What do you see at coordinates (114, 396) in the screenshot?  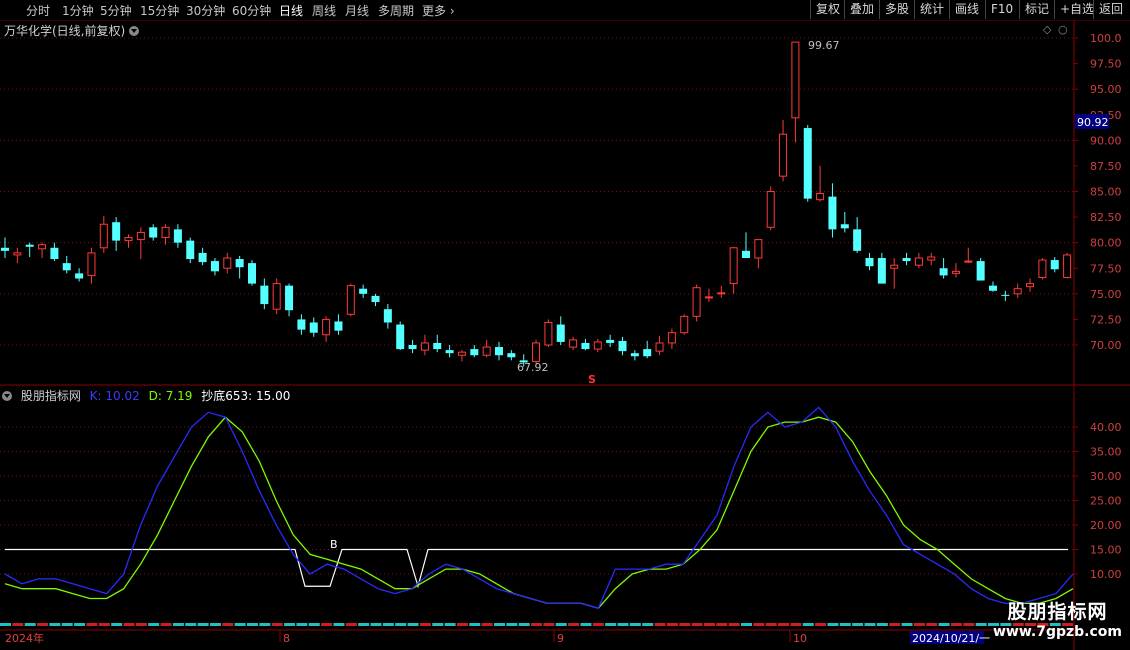 I see `k-value: K: 10.02` at bounding box center [114, 396].